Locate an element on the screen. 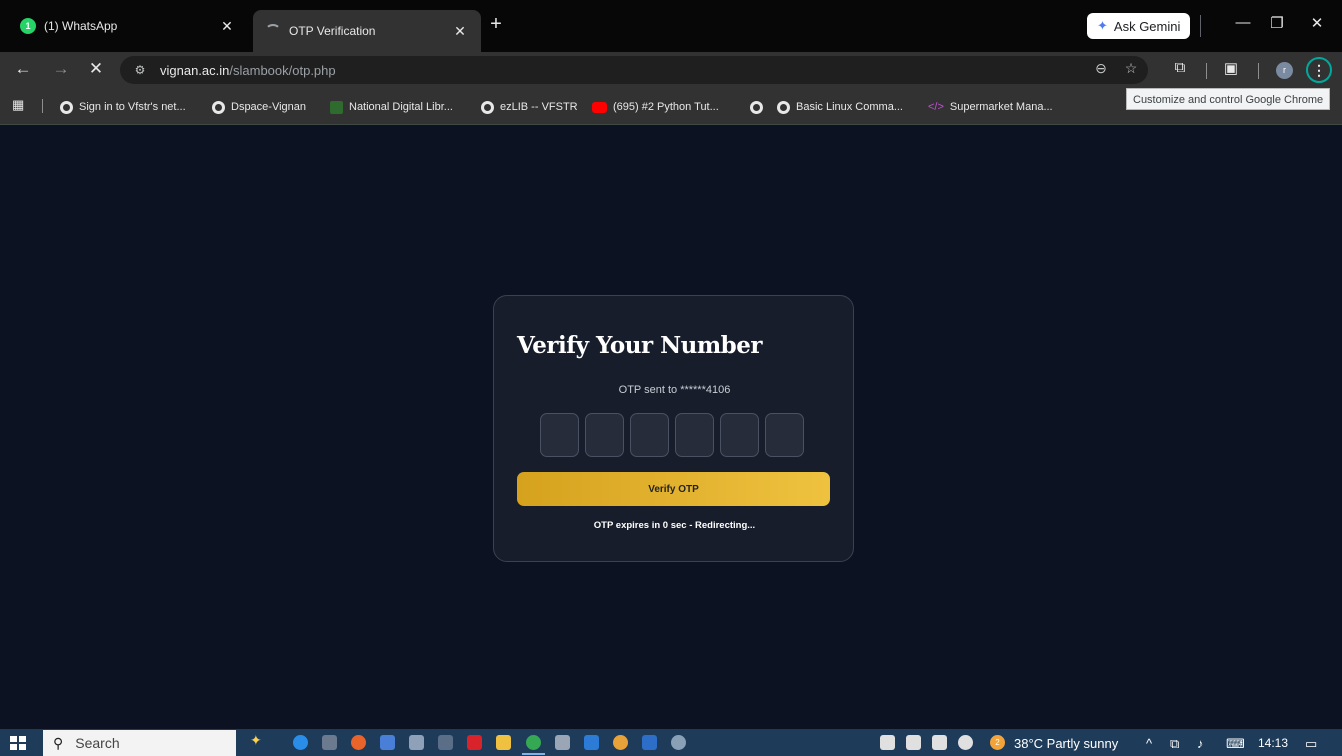 The height and width of the screenshot is (756, 1342). ndl-icon is located at coordinates (336, 107).